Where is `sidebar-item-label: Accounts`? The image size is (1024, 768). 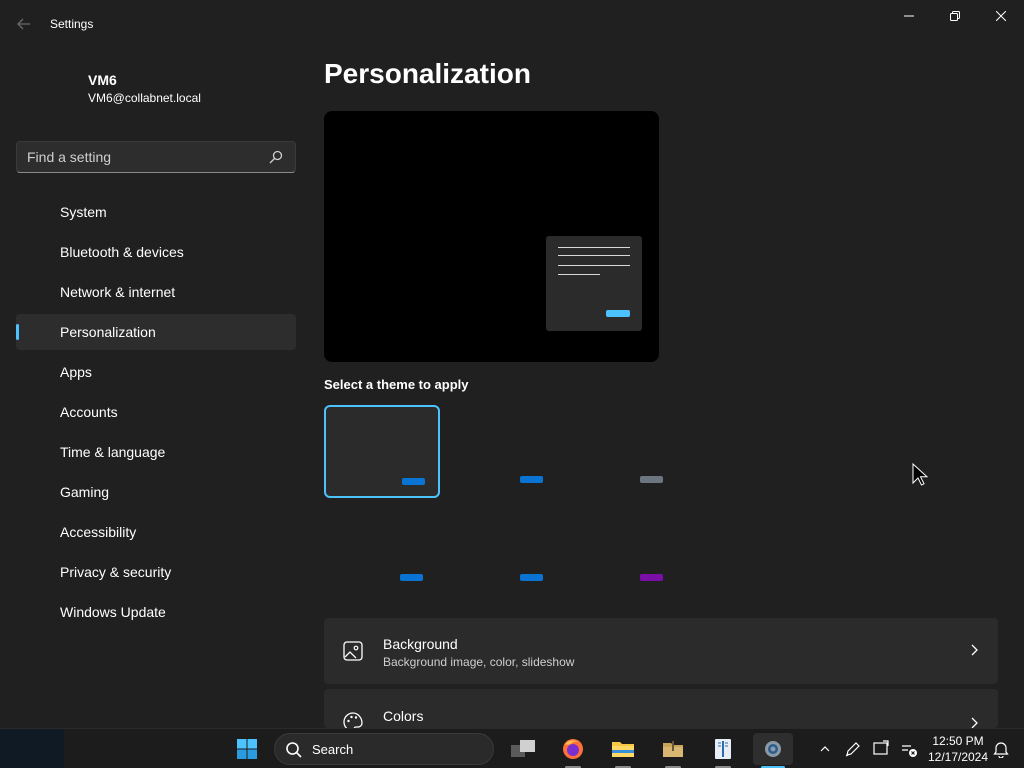 sidebar-item-label: Accounts is located at coordinates (89, 412).